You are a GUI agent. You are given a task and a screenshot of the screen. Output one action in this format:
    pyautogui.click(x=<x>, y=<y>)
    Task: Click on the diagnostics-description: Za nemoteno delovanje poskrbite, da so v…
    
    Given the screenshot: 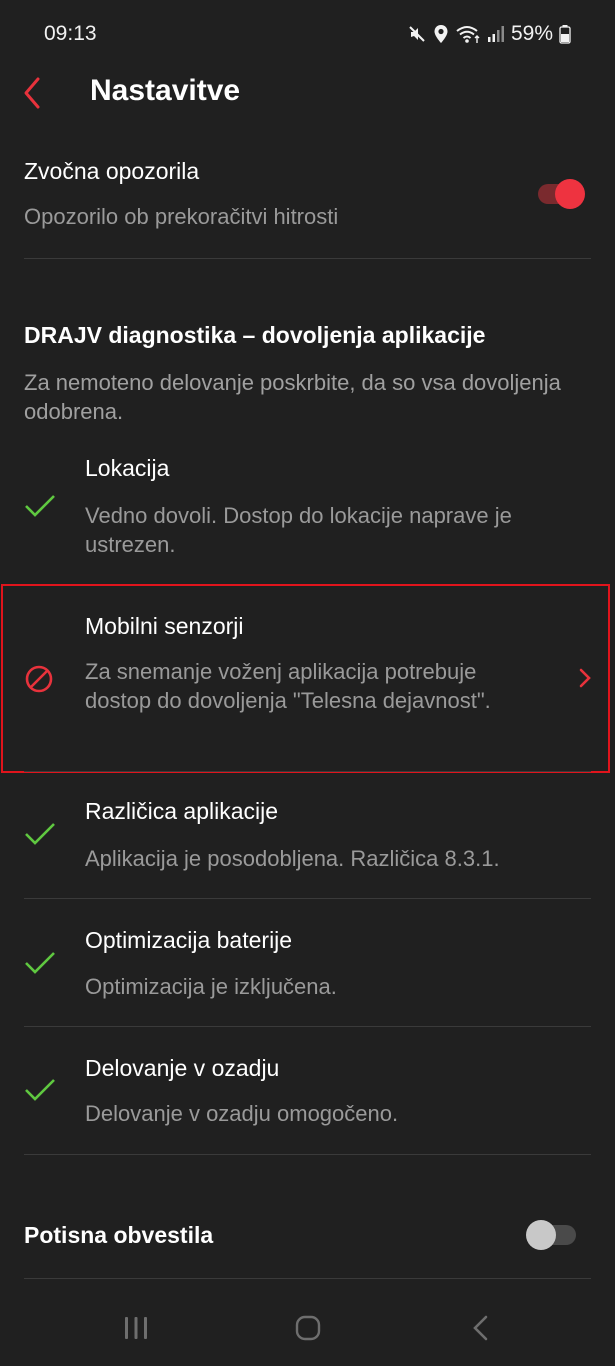 What is the action you would take?
    pyautogui.click(x=292, y=397)
    